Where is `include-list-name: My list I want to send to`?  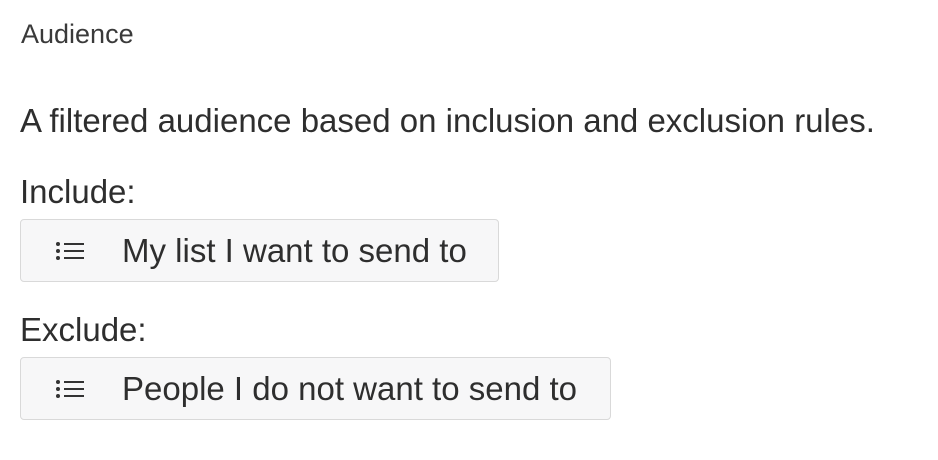
include-list-name: My list I want to send to is located at coordinates (294, 250).